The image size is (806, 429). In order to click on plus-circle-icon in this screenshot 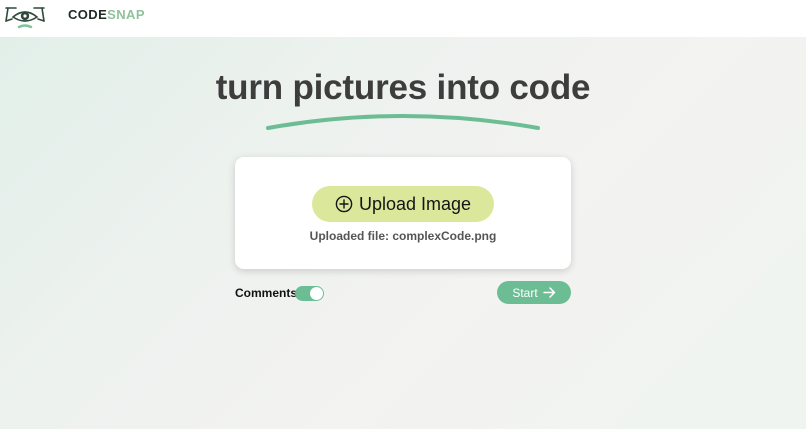, I will do `click(344, 204)`.